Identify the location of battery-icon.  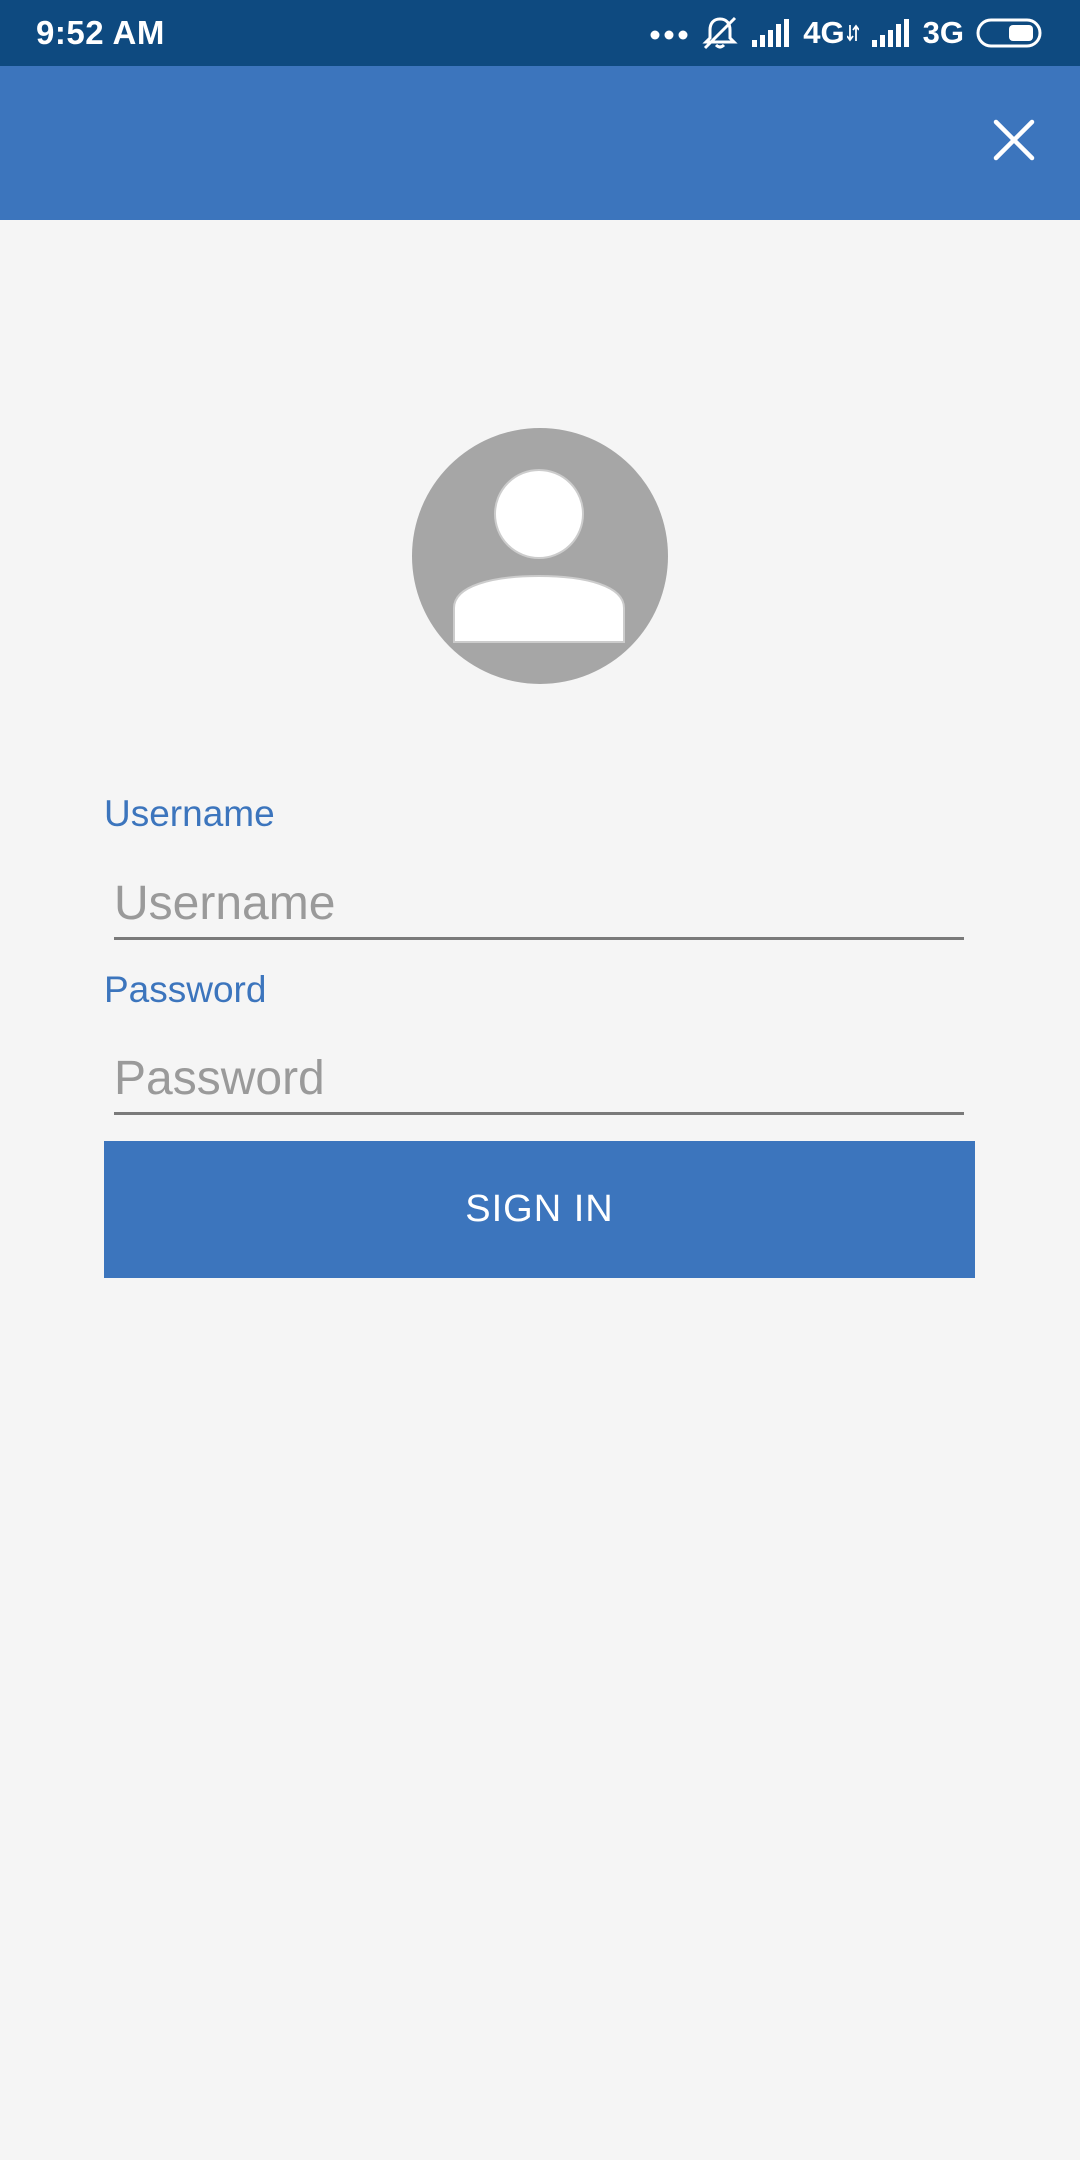
(1010, 33).